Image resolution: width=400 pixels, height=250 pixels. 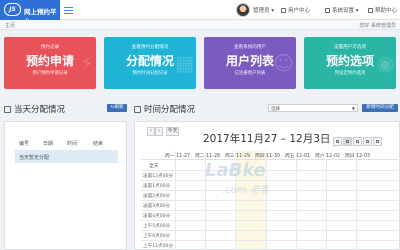 What do you see at coordinates (295, 10) in the screenshot?
I see `user-center-link: 用户中心` at bounding box center [295, 10].